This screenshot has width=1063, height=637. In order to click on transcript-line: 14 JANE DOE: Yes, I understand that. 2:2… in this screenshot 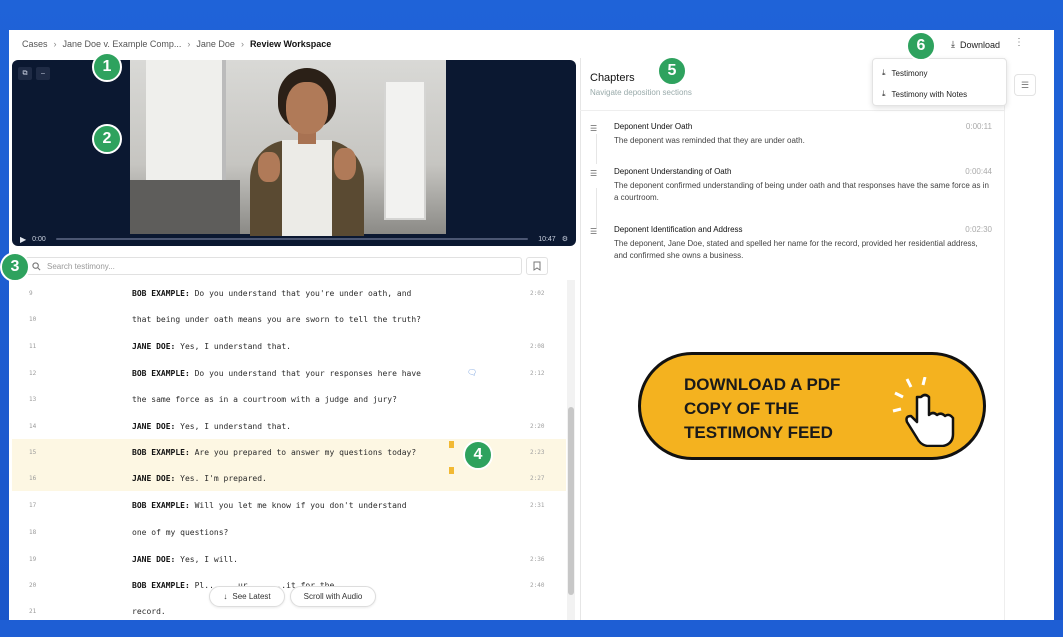, I will do `click(289, 426)`.